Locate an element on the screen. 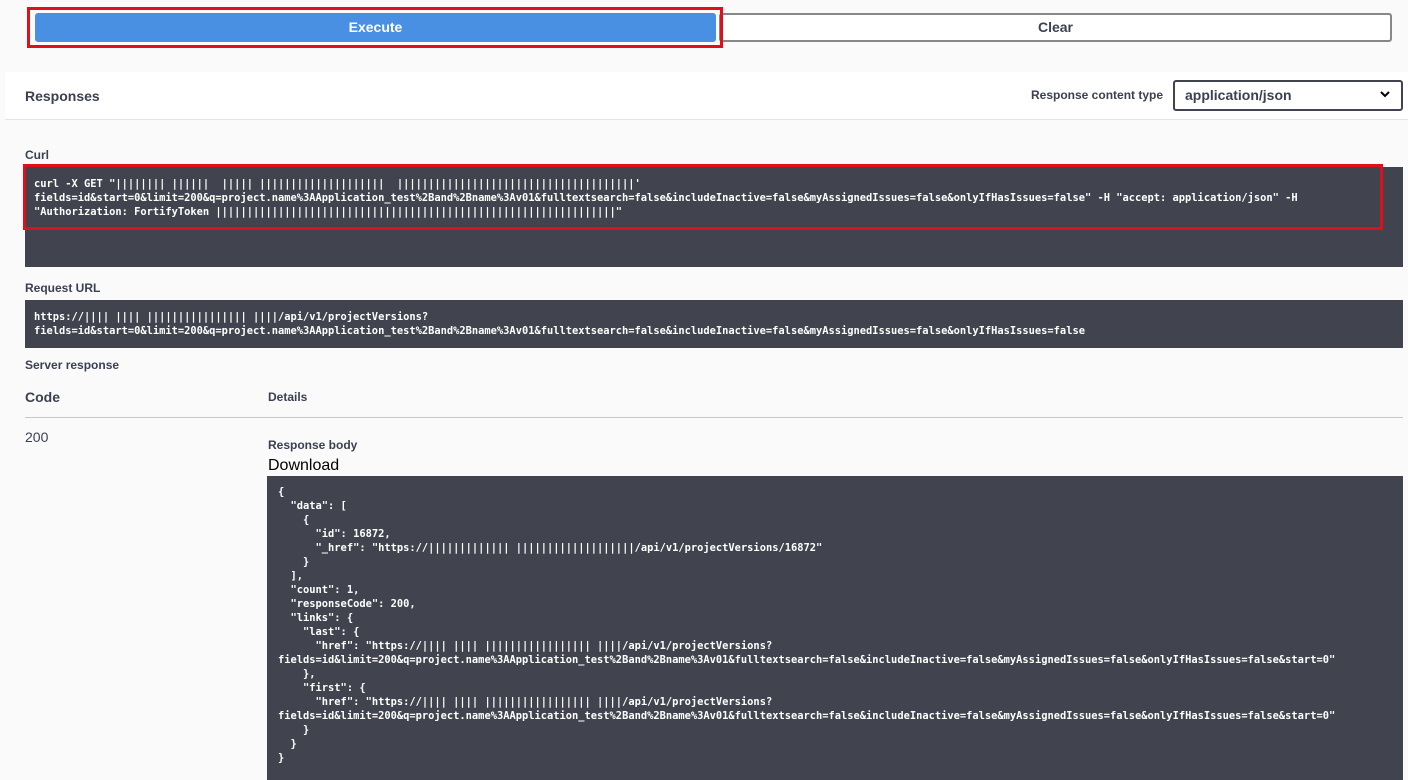  table-header-divider is located at coordinates (714, 417).